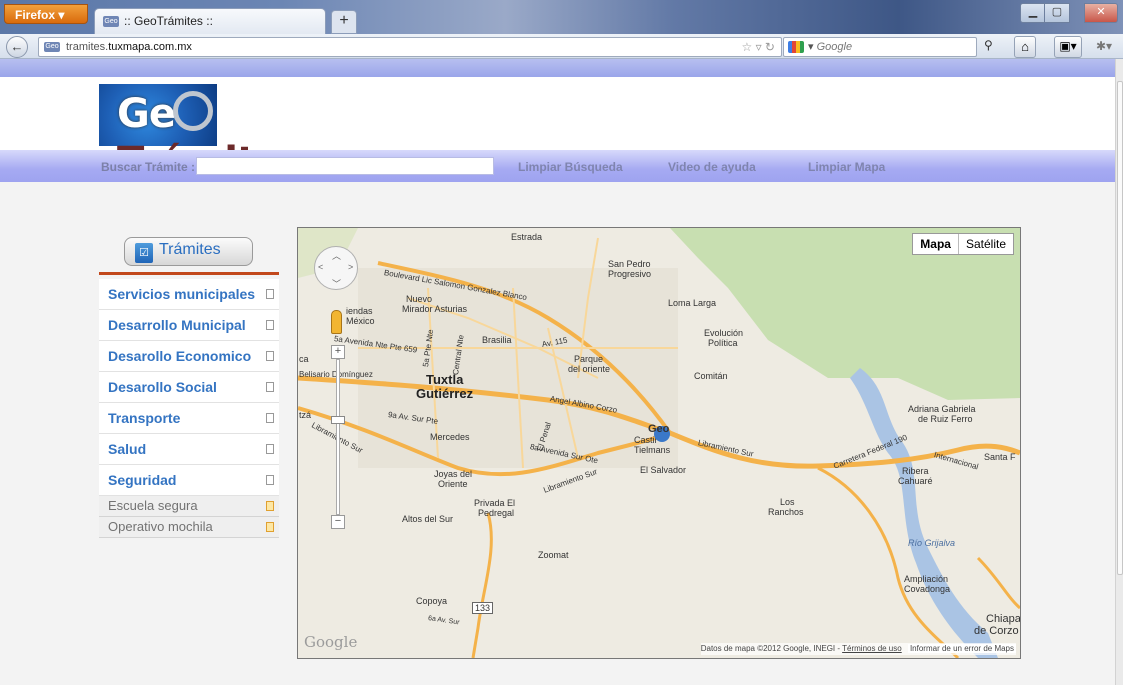 Image resolution: width=1123 pixels, height=685 pixels. I want to click on map-label: Oriente, so click(453, 484).